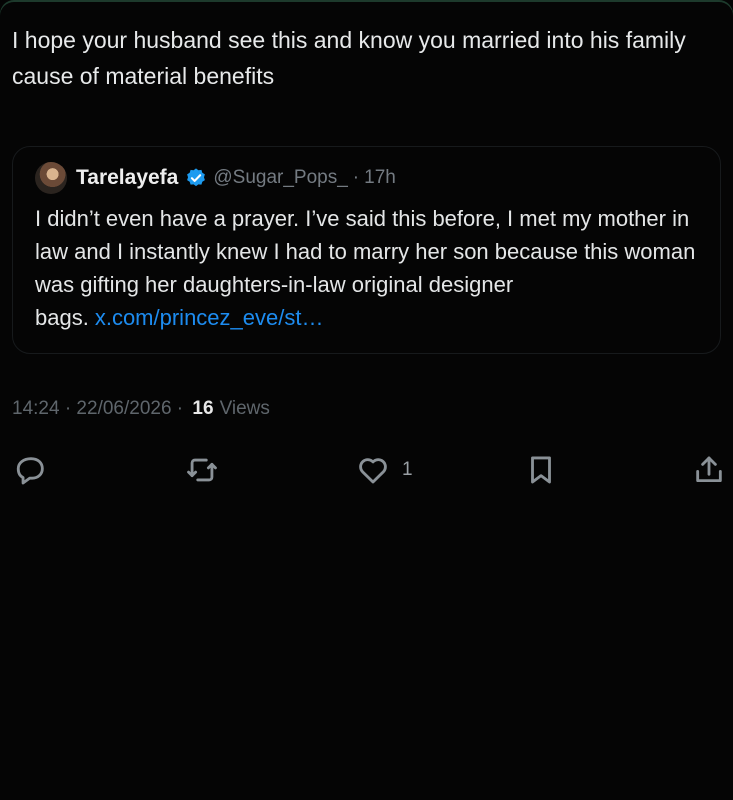 The image size is (733, 800). What do you see at coordinates (373, 471) in the screenshot?
I see `heart-icon` at bounding box center [373, 471].